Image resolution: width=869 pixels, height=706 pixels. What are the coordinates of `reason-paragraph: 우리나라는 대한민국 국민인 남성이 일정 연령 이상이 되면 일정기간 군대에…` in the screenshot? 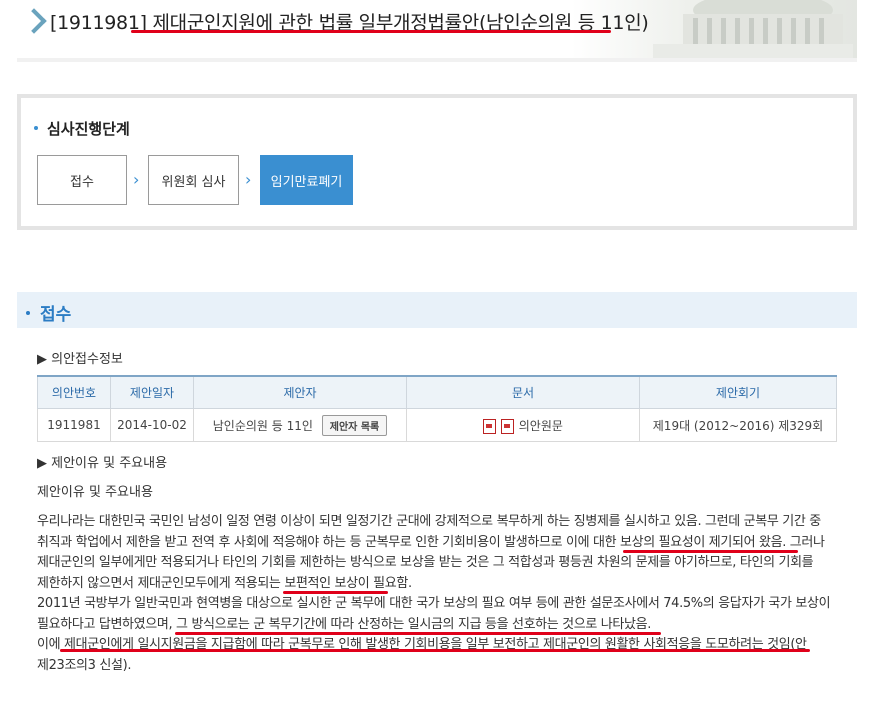 It's located at (431, 552).